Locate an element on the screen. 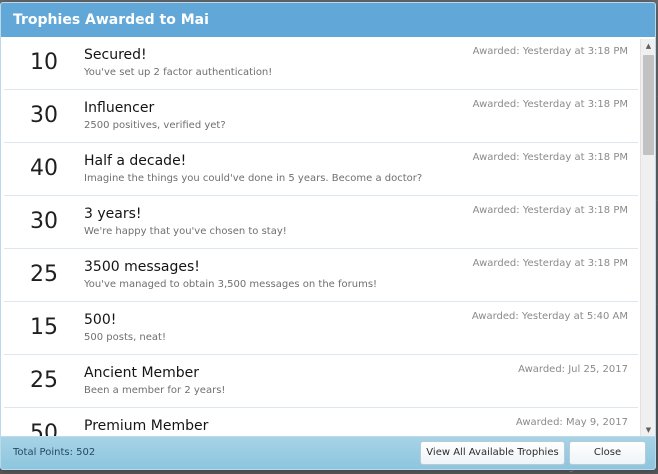 This screenshot has height=474, width=658. trophy-title: 3 years! is located at coordinates (113, 214).